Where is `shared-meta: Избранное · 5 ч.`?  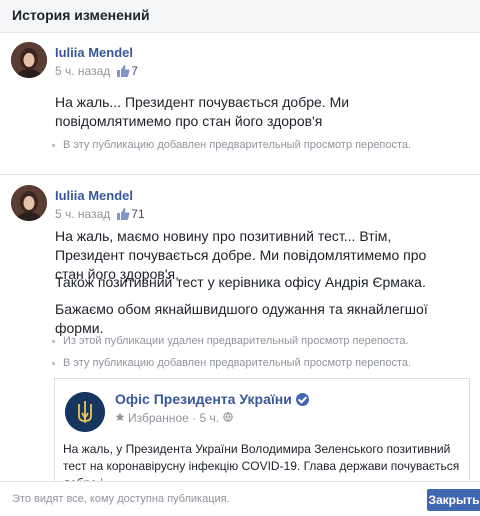
shared-meta: Избранное · 5 ч. is located at coordinates (174, 418).